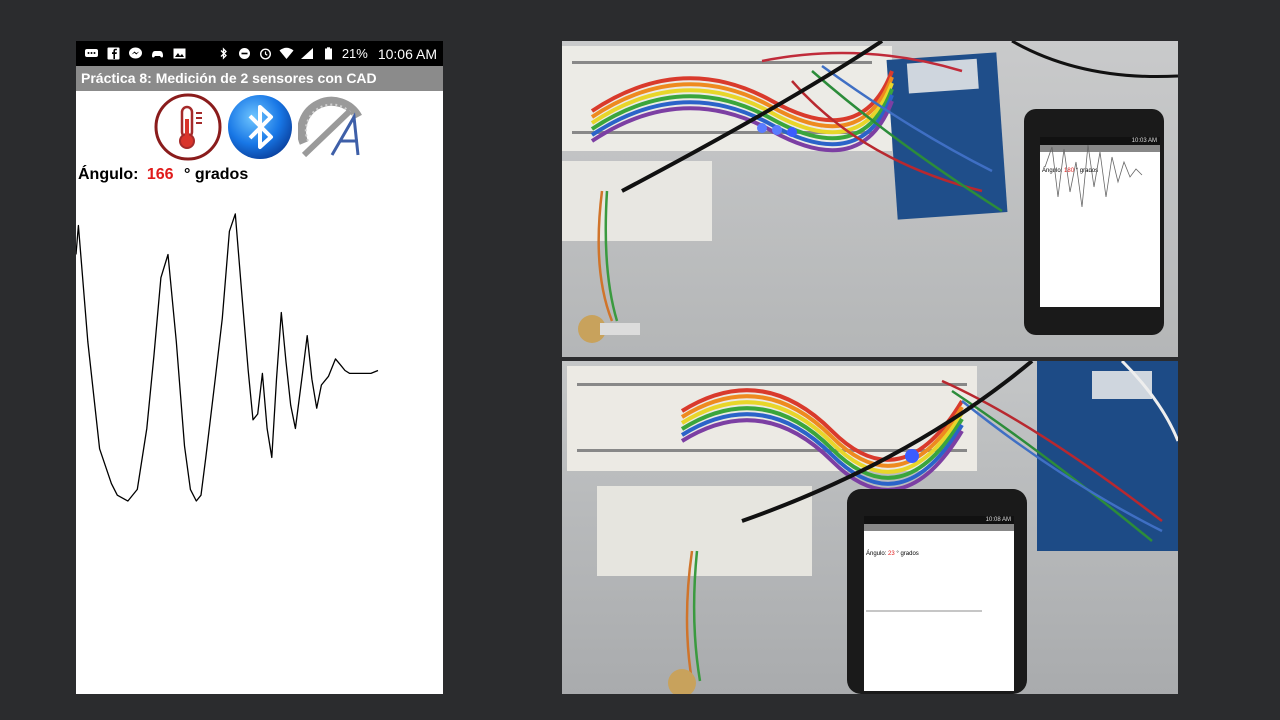 The image size is (1280, 720). I want to click on dnd-icon, so click(244, 53).